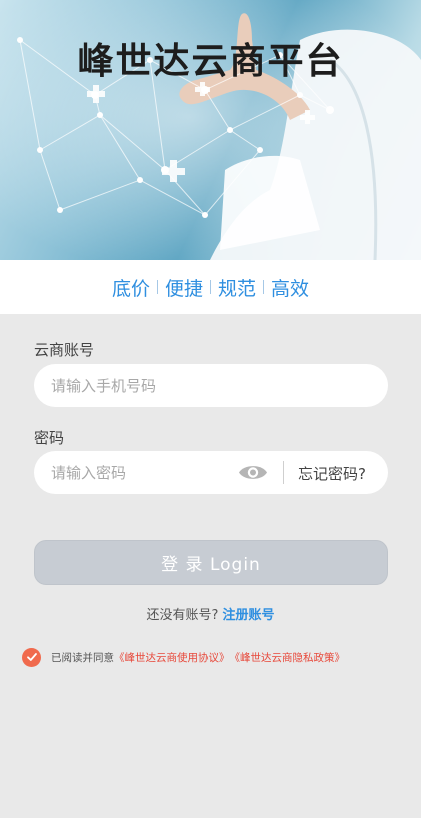  What do you see at coordinates (183, 288) in the screenshot?
I see `slogan-item-convenient: 便捷` at bounding box center [183, 288].